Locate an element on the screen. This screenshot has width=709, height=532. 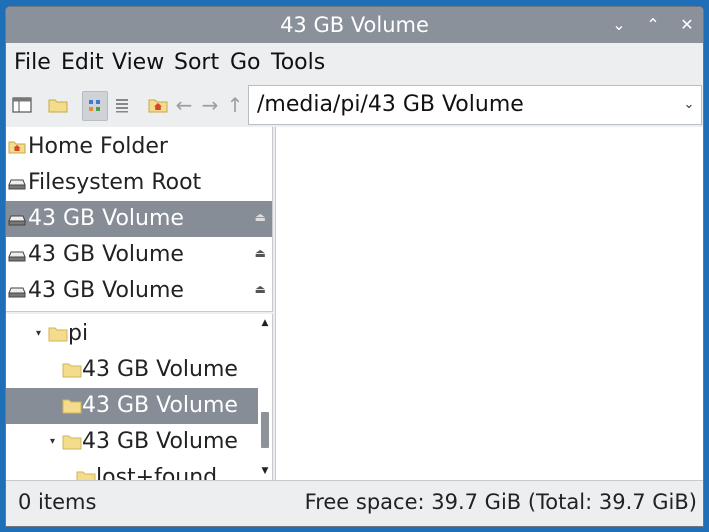
scroll-down-icon: ▼ is located at coordinates (265, 471).